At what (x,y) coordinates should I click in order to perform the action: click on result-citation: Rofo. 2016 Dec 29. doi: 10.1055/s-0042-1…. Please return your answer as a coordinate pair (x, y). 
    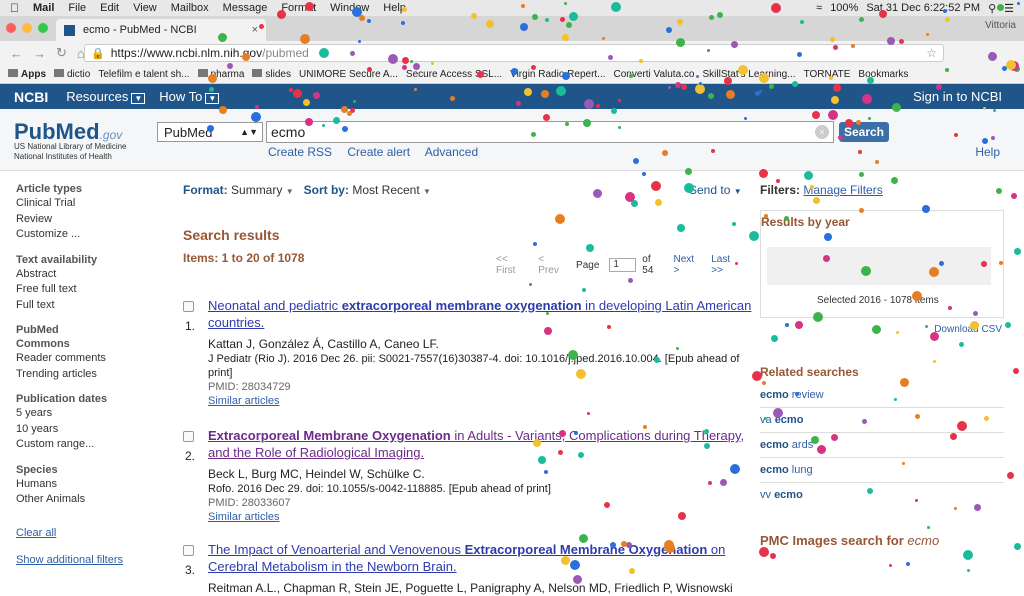
    Looking at the image, I should click on (379, 489).